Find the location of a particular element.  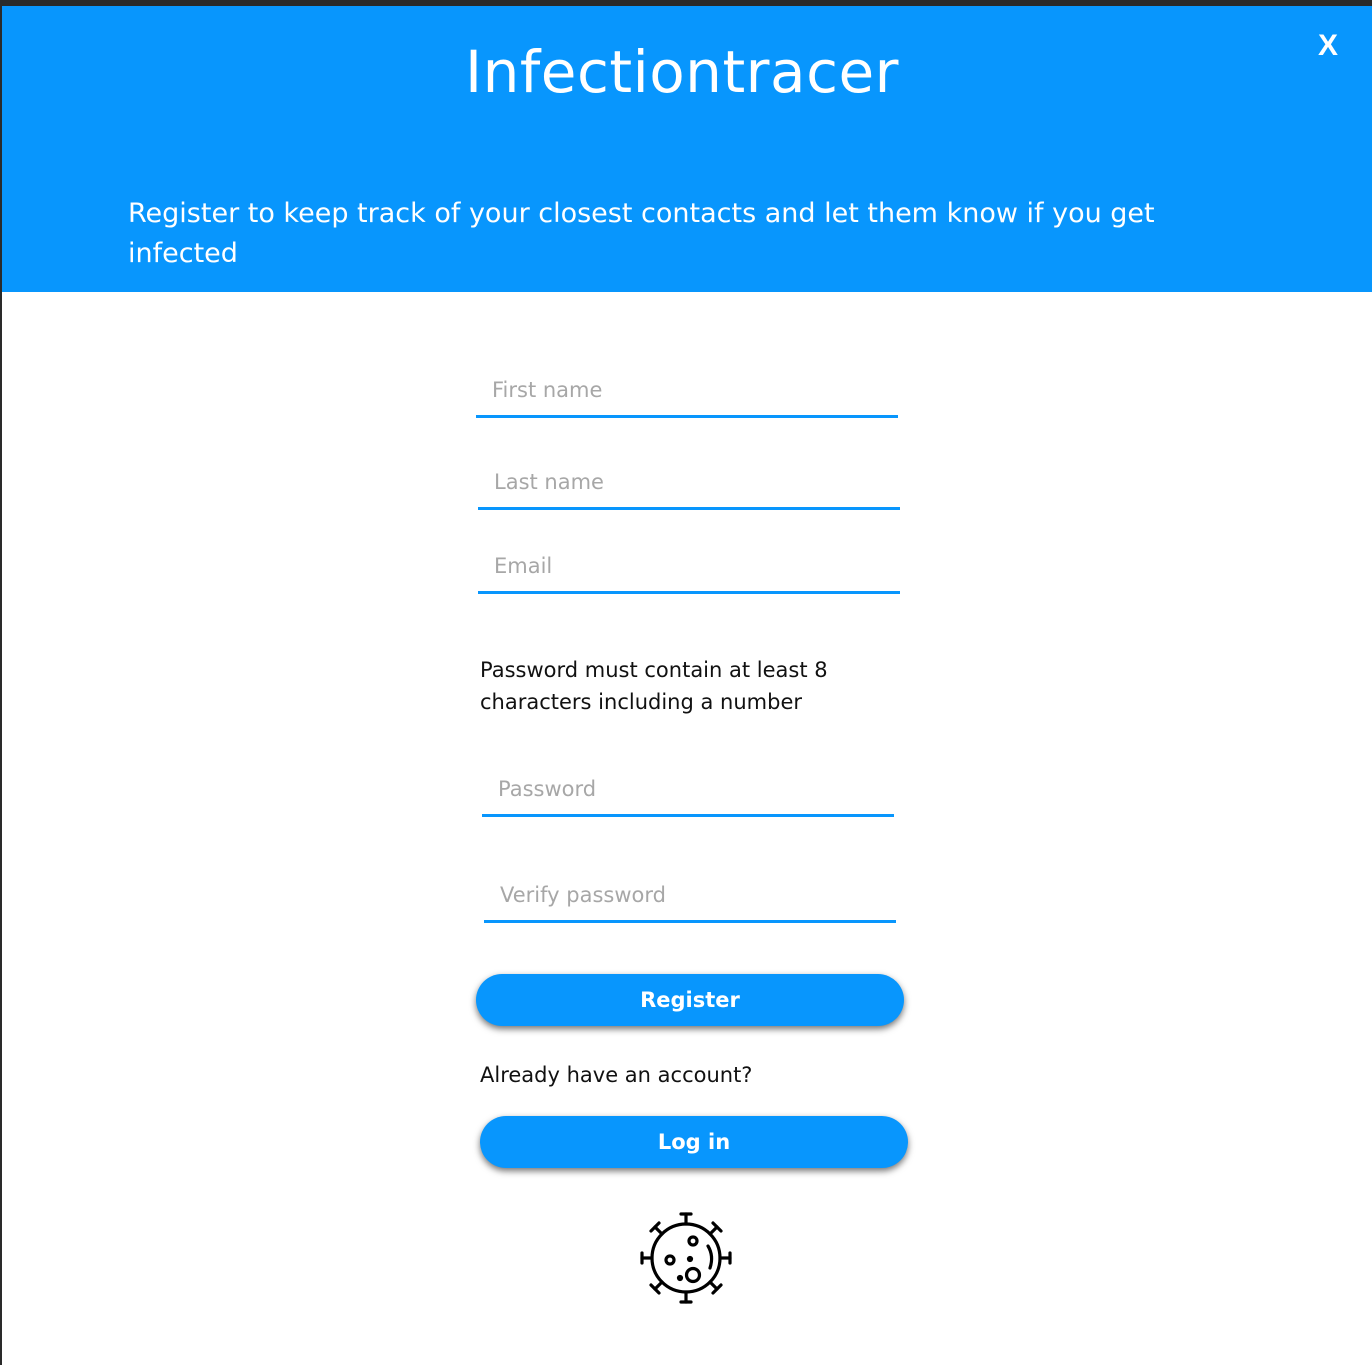

virus-icon is located at coordinates (686, 1258).